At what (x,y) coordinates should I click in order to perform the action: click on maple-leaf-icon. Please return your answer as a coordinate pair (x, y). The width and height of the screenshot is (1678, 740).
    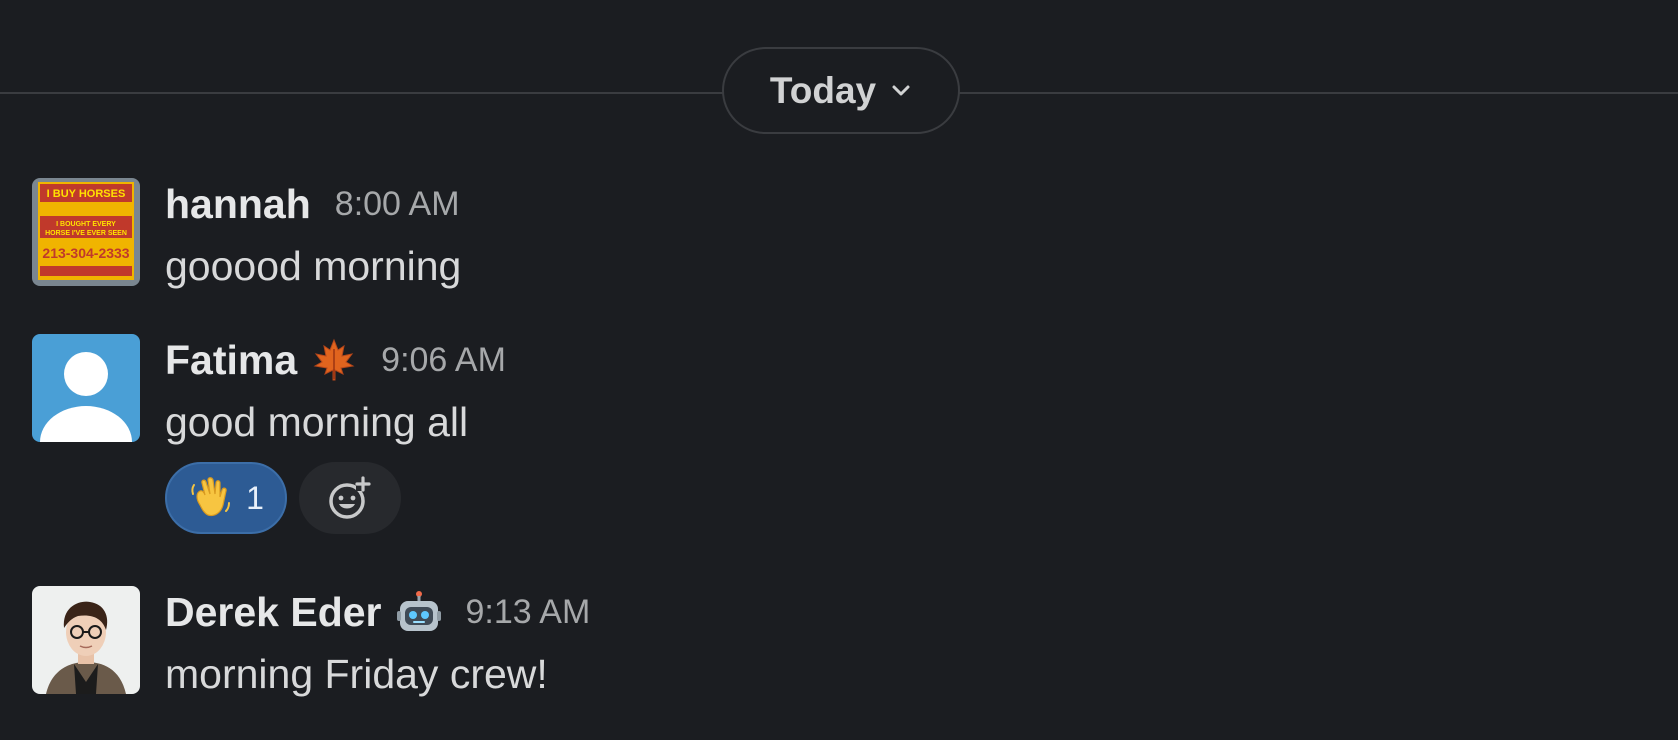
    Looking at the image, I should click on (334, 359).